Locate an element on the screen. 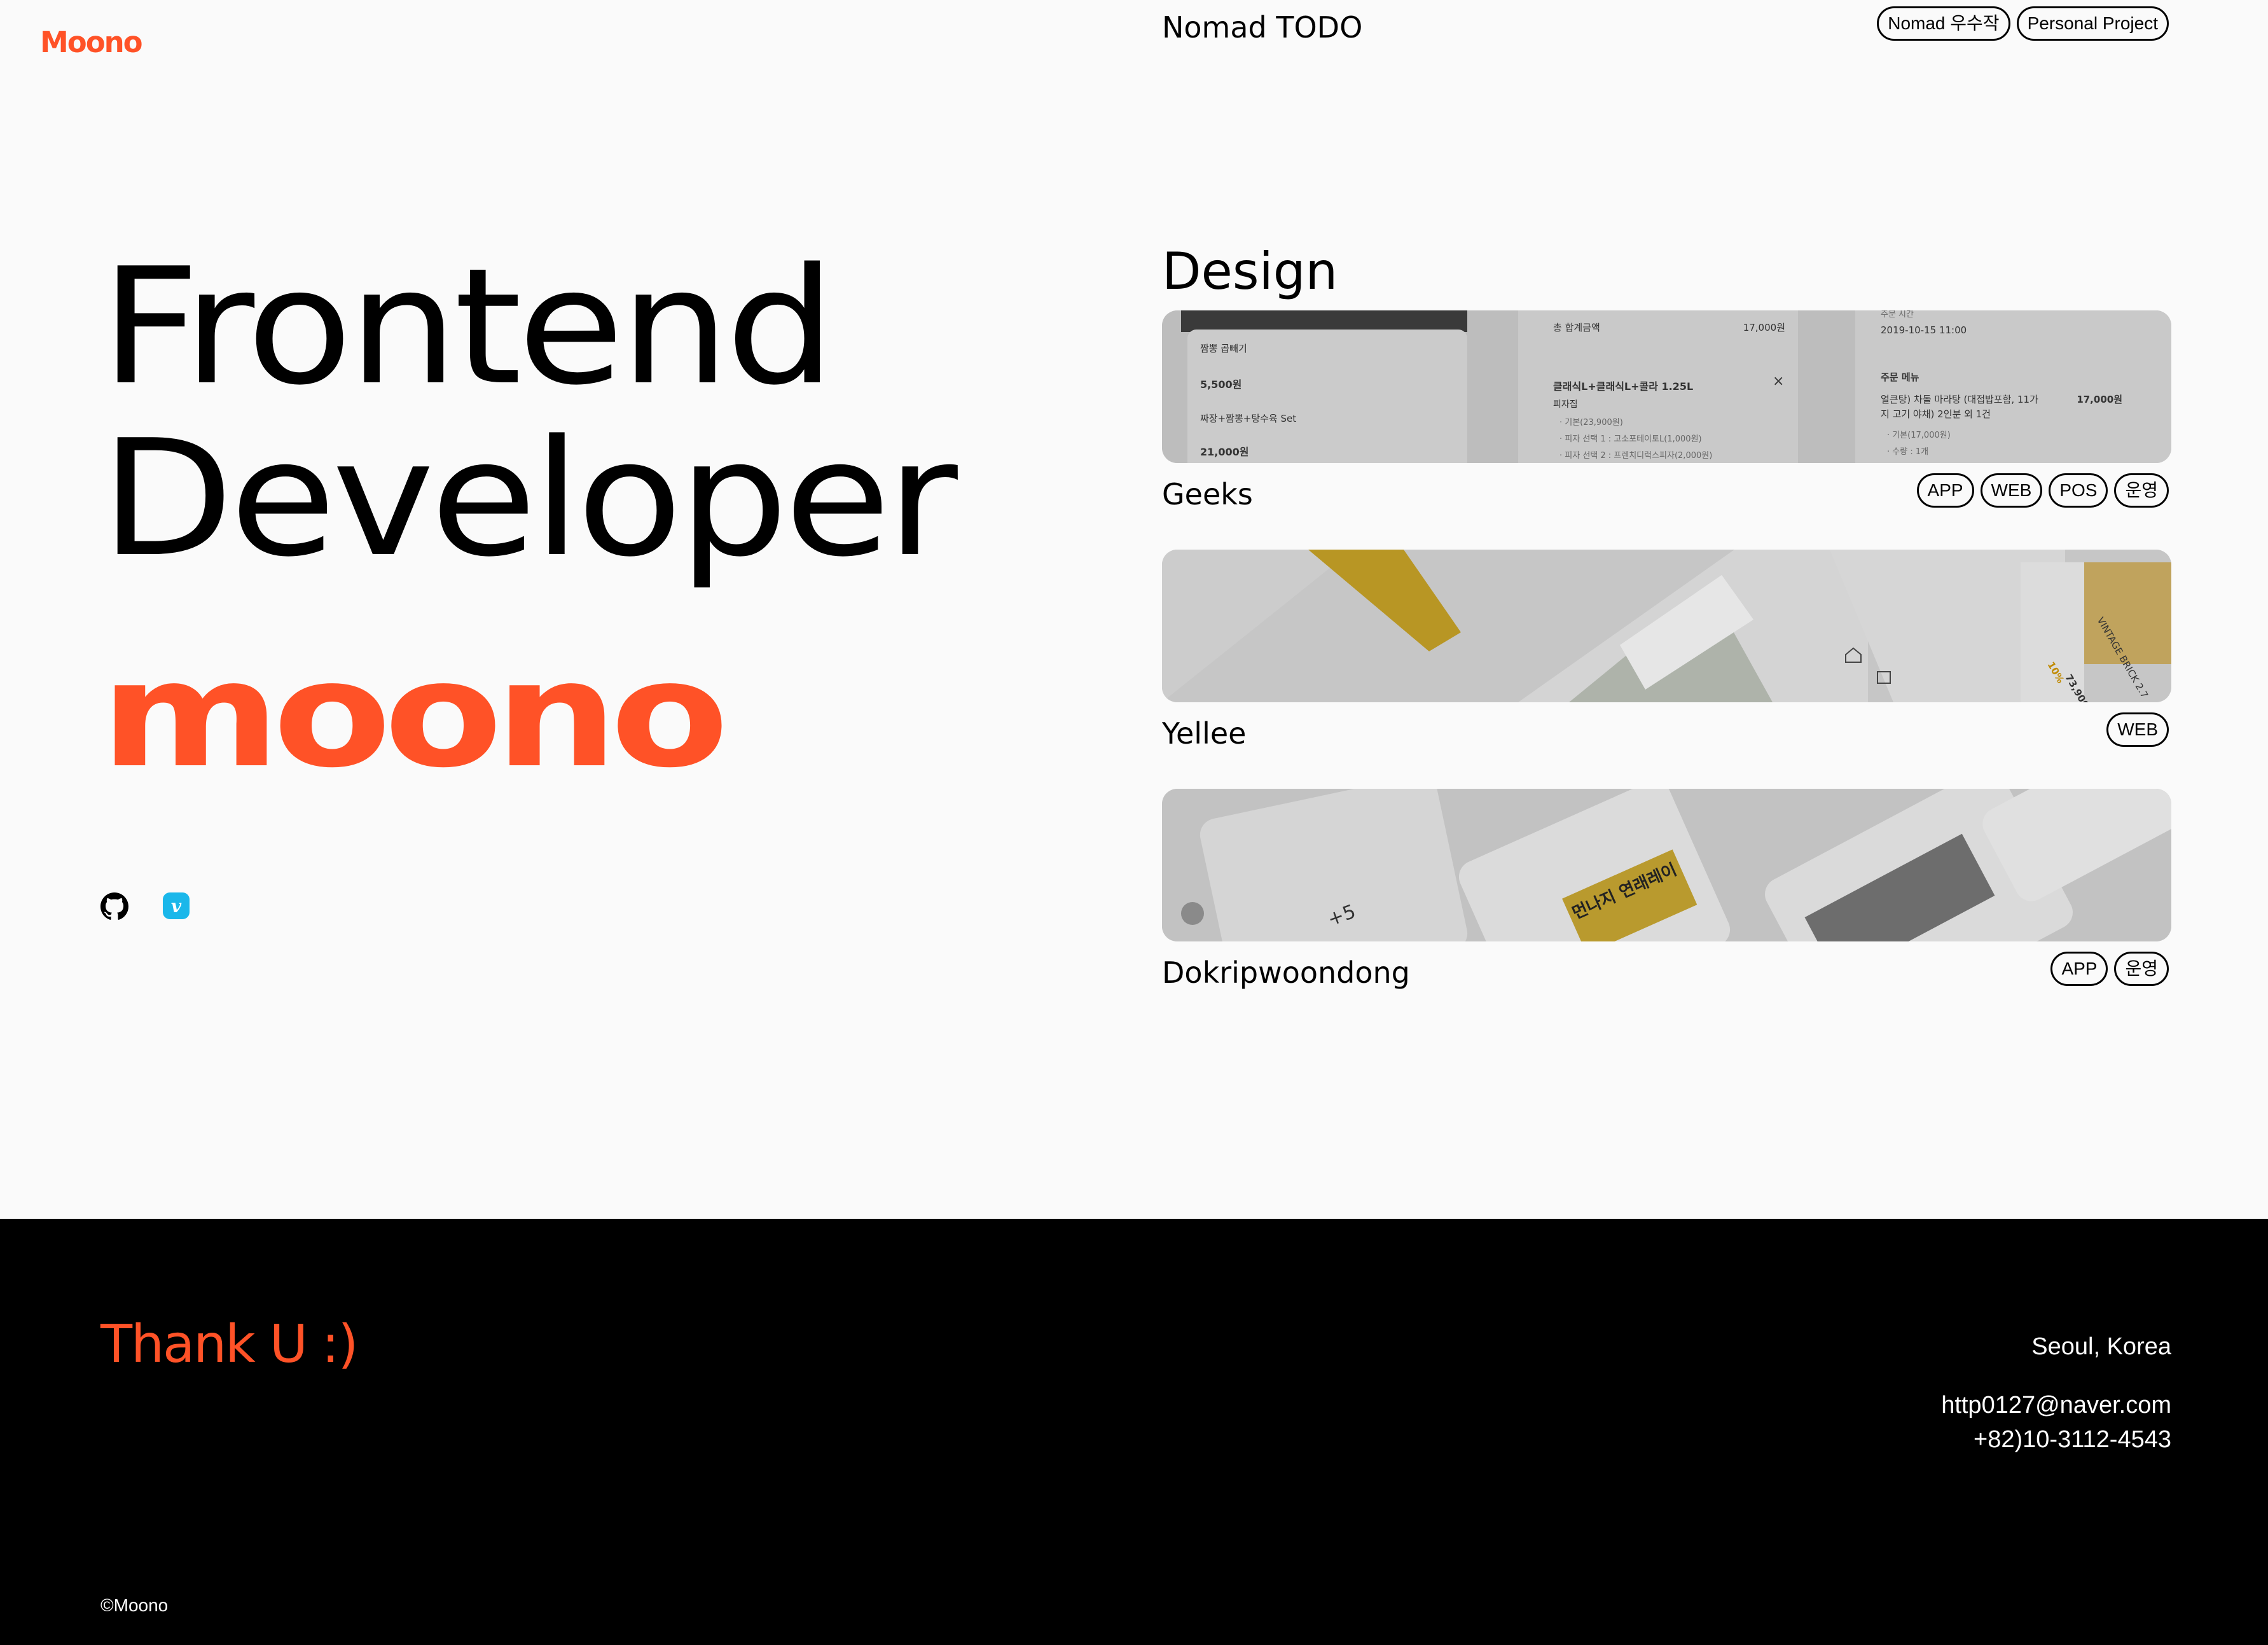 The image size is (2268, 1645). geeks-order-time: 2019-10-15 11:00 is located at coordinates (1924, 330).